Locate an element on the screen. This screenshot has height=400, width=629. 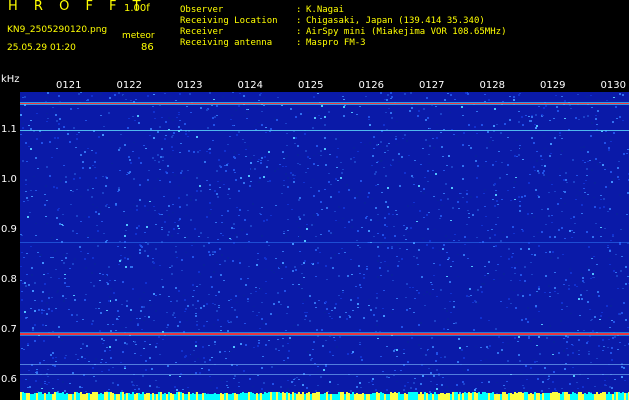
faint-line is located at coordinates (324, 374).